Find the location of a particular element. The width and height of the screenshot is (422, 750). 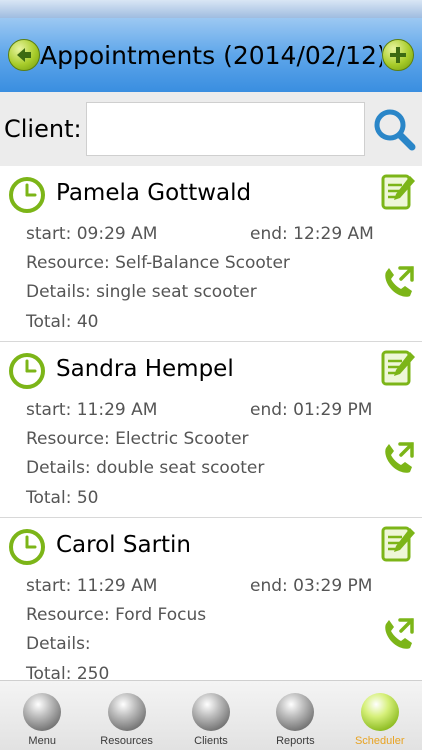

menu-ball-icon is located at coordinates (42, 712).